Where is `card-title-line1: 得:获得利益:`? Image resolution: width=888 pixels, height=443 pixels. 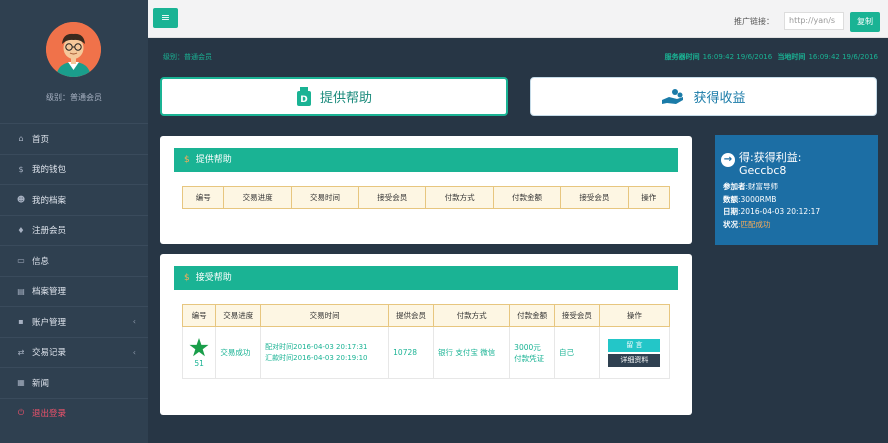
card-title-line1: 得:获得利益: is located at coordinates (770, 157).